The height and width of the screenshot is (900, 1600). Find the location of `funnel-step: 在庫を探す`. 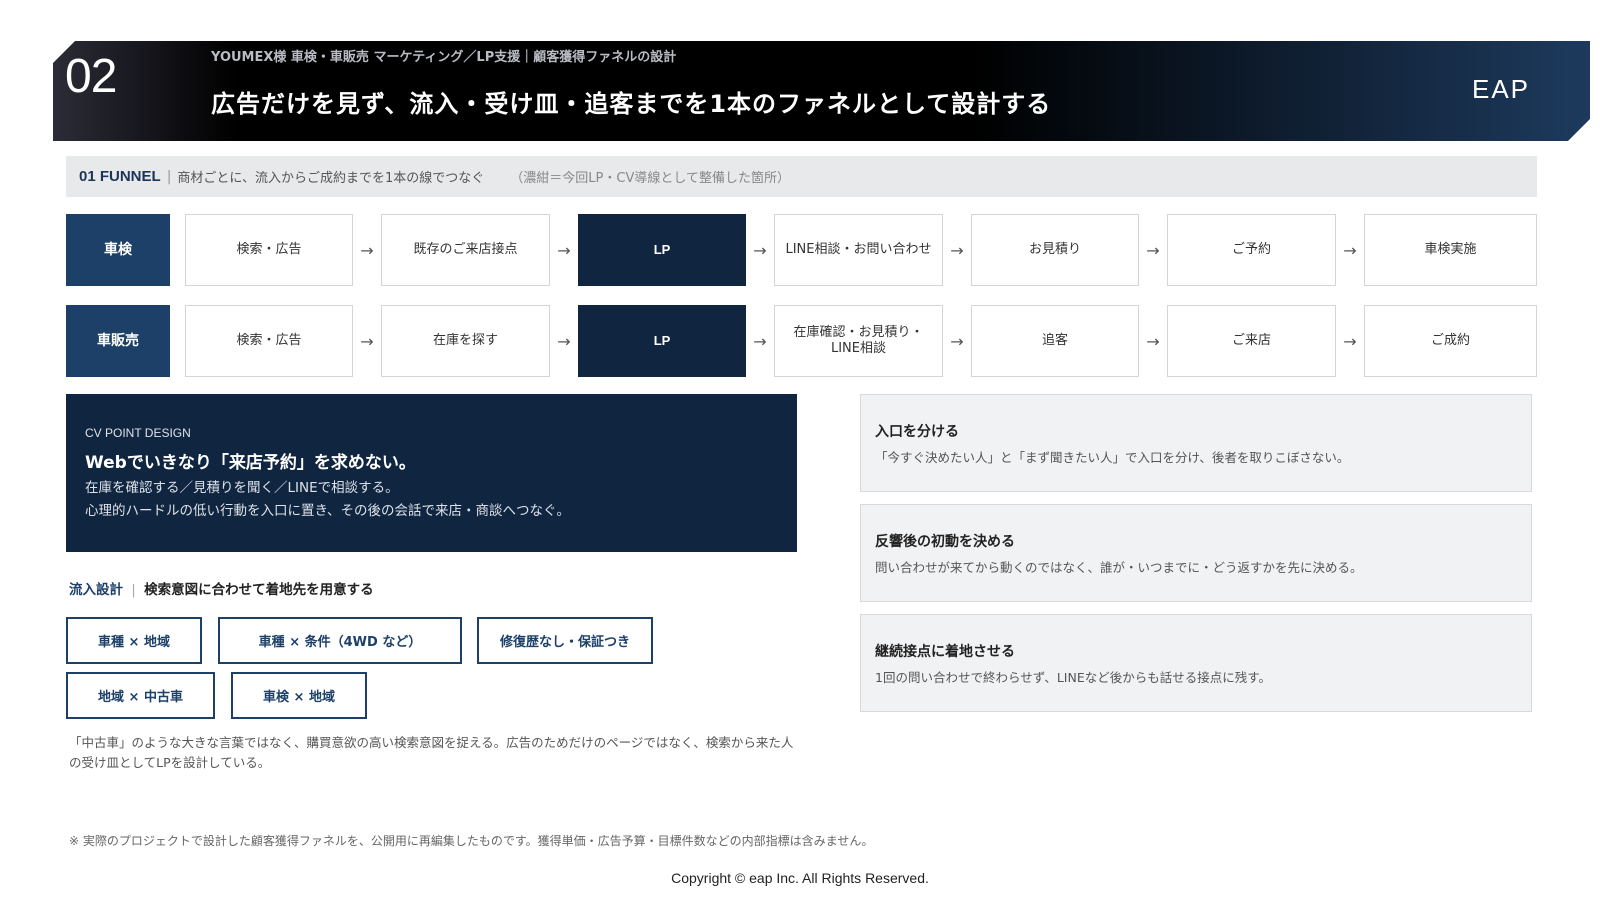

funnel-step: 在庫を探す is located at coordinates (465, 341).